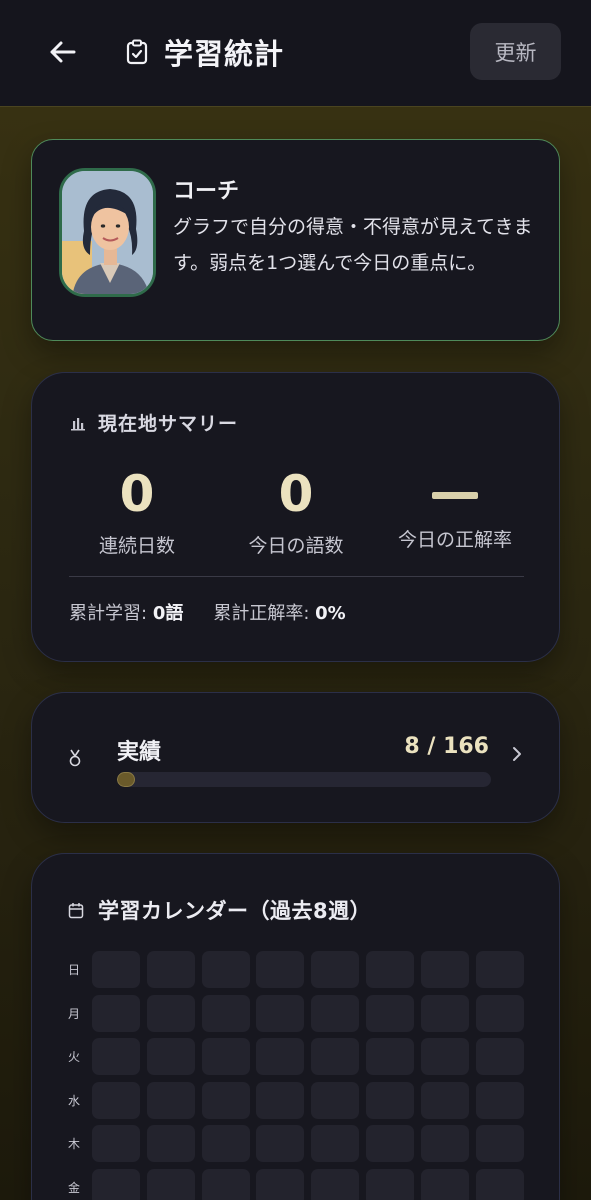 The image size is (591, 1200). I want to click on stat-streak: 0 連続日数, so click(137, 510).